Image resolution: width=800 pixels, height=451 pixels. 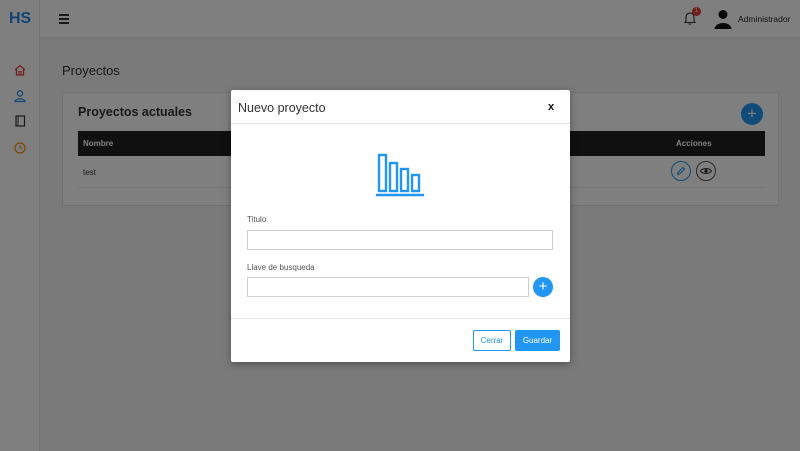 What do you see at coordinates (281, 267) in the screenshot?
I see `llave-label: Llave de busqueda` at bounding box center [281, 267].